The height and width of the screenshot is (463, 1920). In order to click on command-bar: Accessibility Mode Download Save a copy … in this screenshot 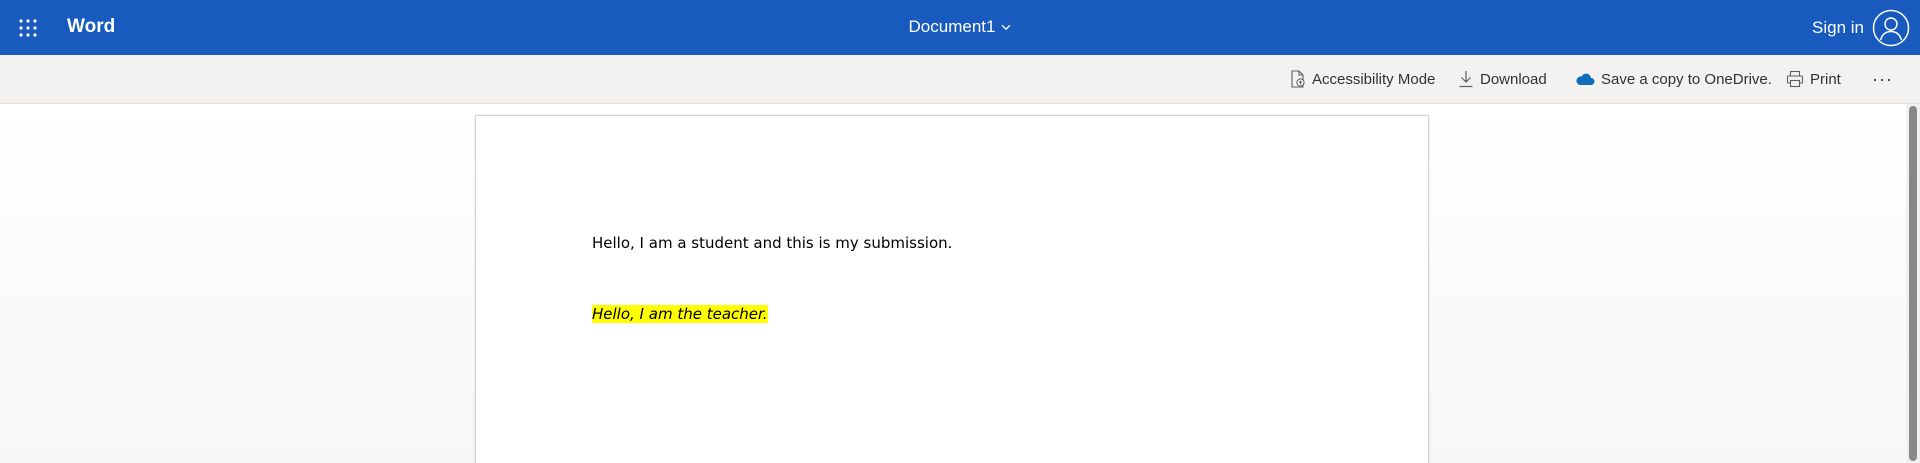, I will do `click(960, 79)`.